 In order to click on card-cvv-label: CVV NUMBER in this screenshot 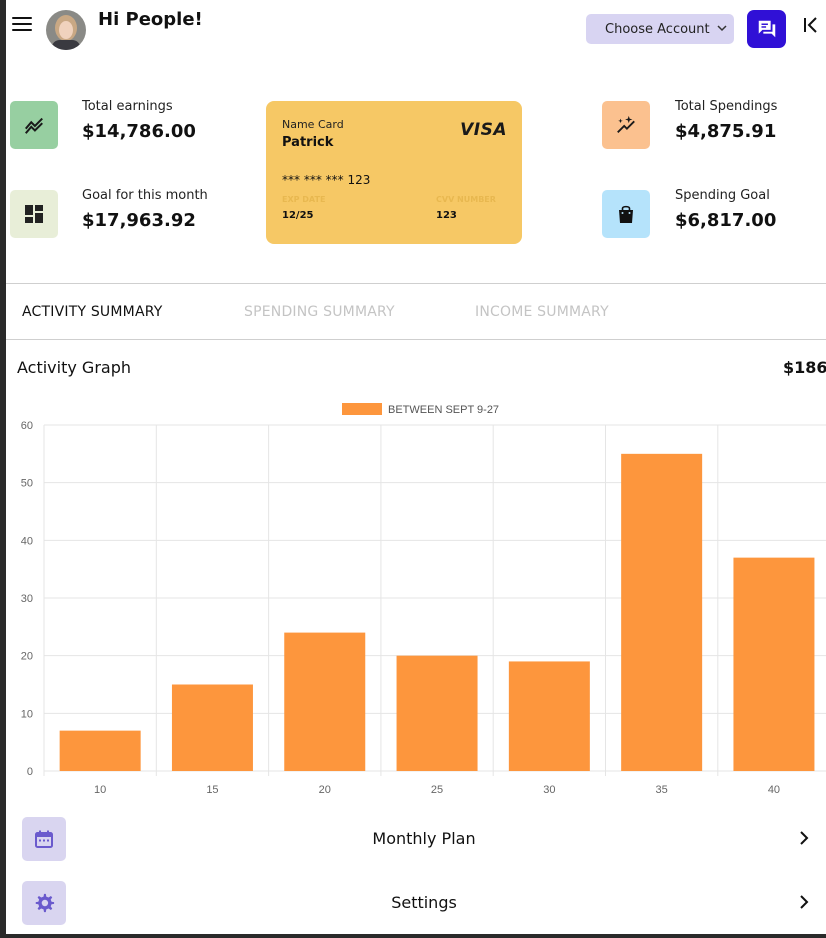, I will do `click(466, 199)`.